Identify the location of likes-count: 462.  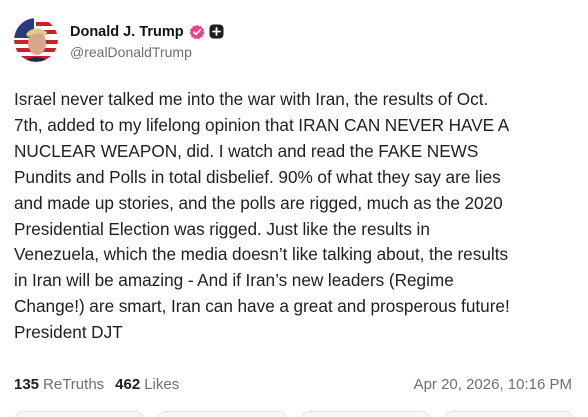
(128, 384).